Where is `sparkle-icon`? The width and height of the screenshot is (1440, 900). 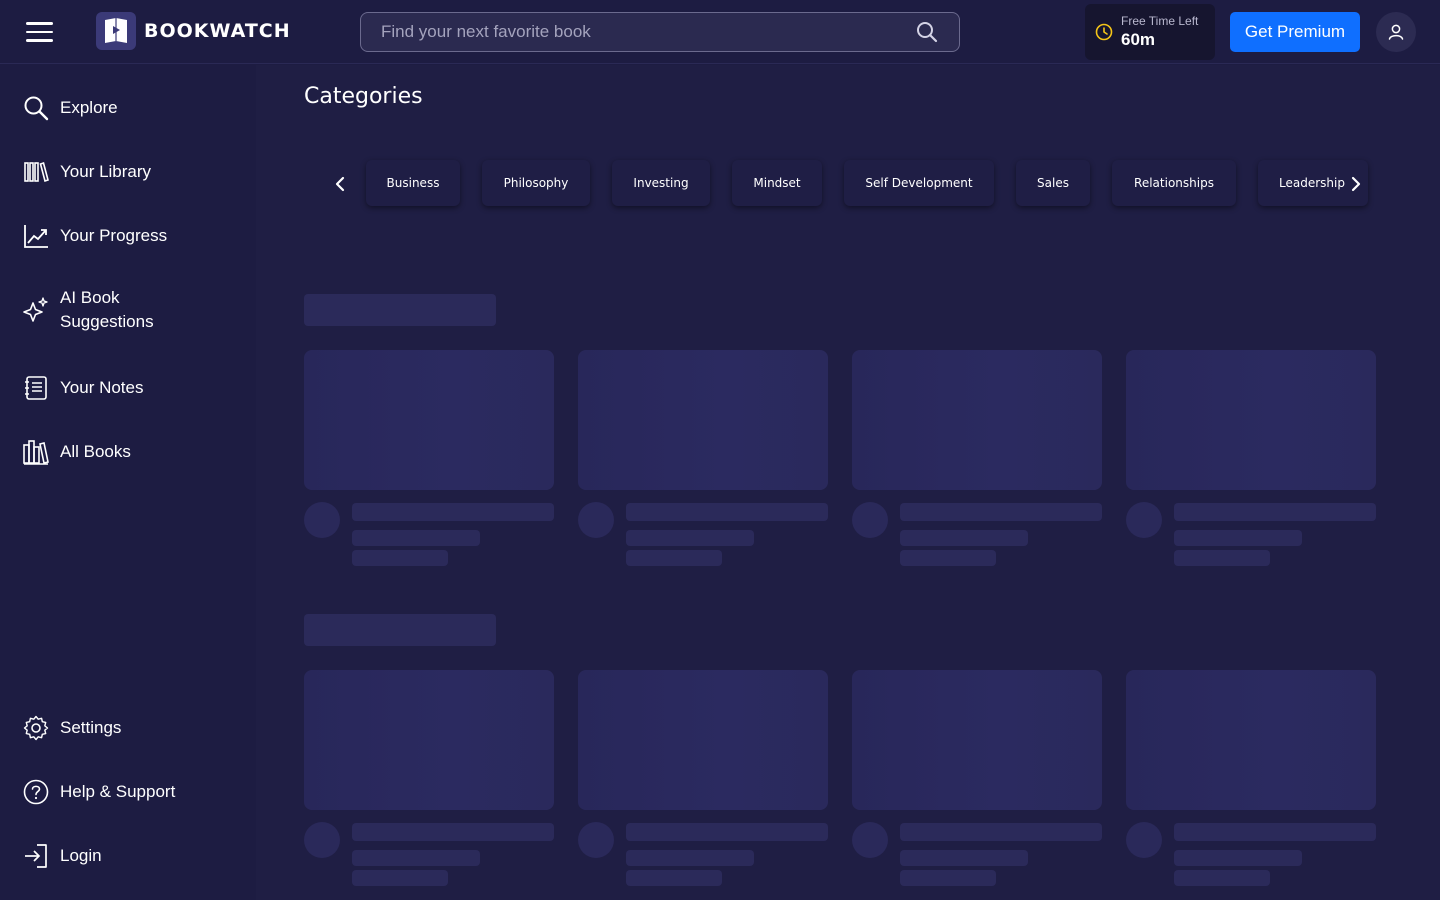 sparkle-icon is located at coordinates (36, 310).